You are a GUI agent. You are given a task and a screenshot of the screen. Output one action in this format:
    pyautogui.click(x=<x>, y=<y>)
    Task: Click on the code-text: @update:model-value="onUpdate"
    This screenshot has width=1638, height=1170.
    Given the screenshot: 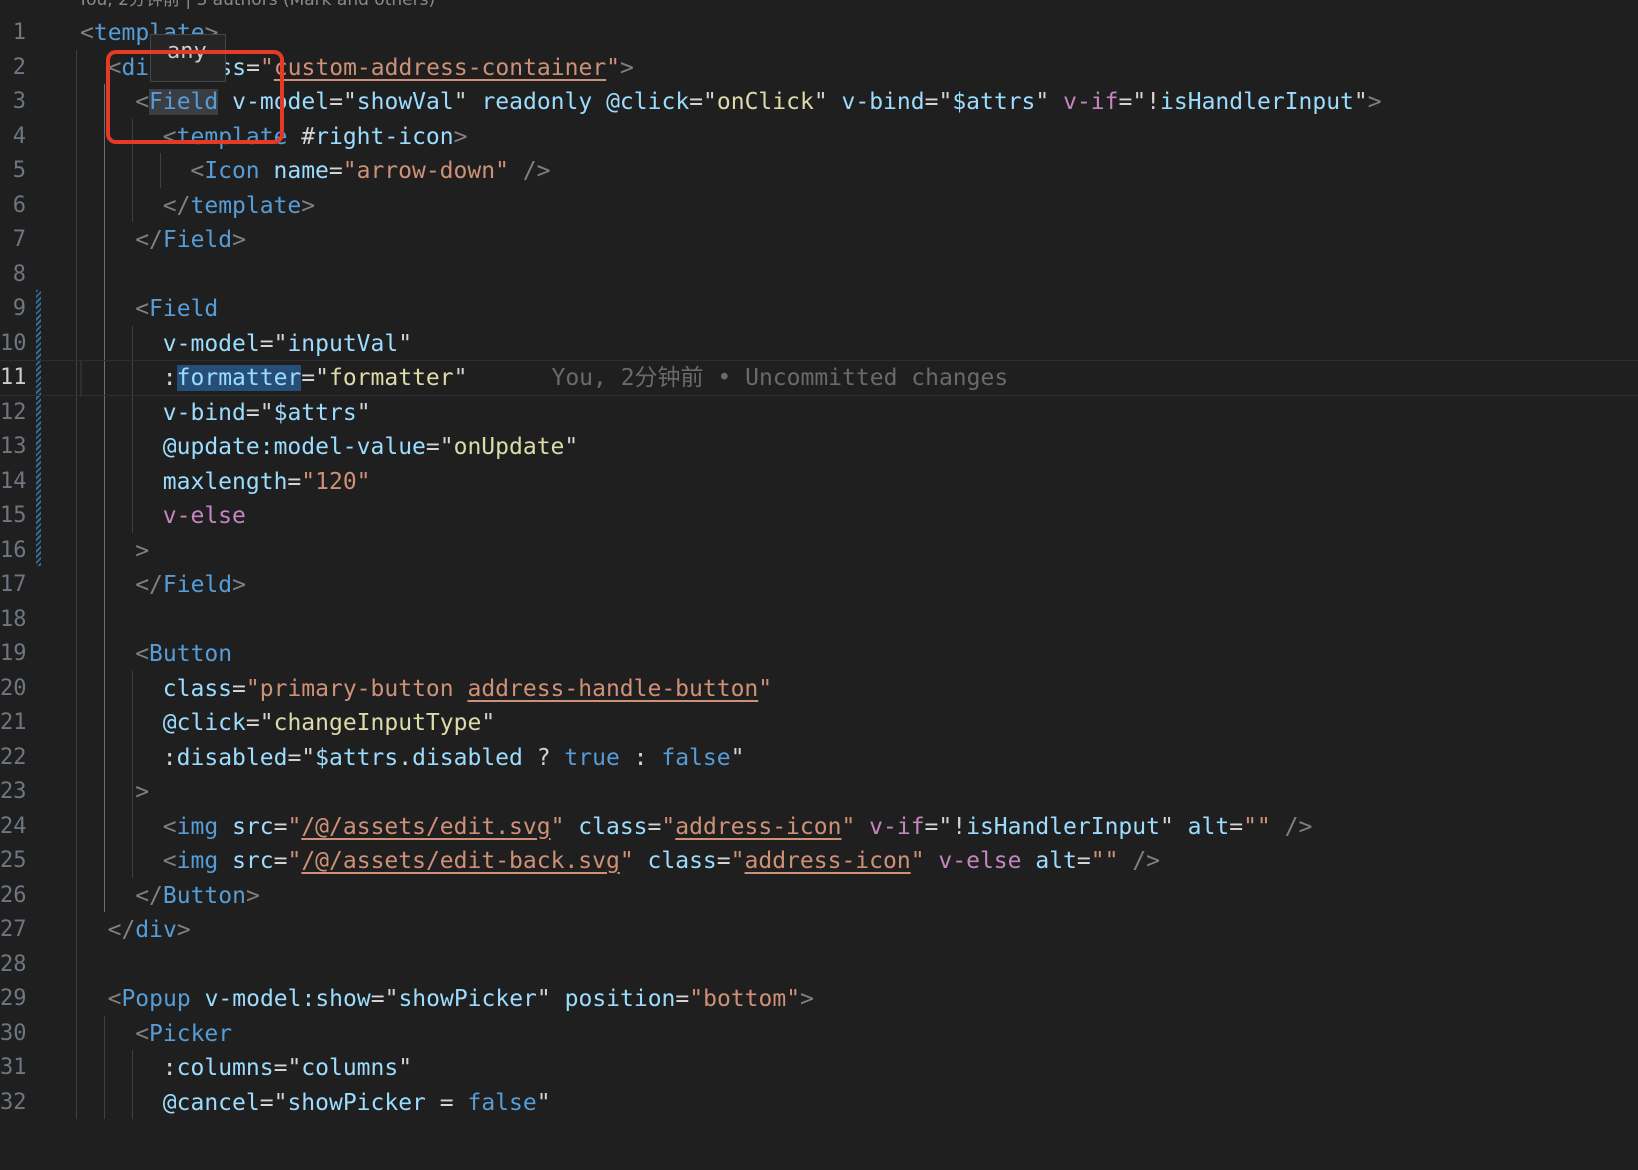 What is the action you would take?
    pyautogui.click(x=329, y=447)
    